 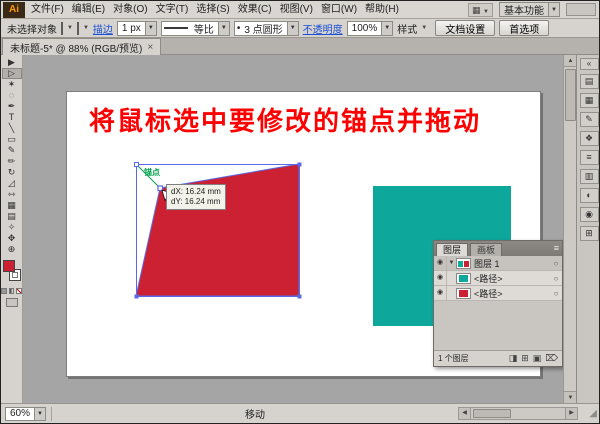 What do you see at coordinates (524, 28) in the screenshot?
I see `preferences-button: 首选项` at bounding box center [524, 28].